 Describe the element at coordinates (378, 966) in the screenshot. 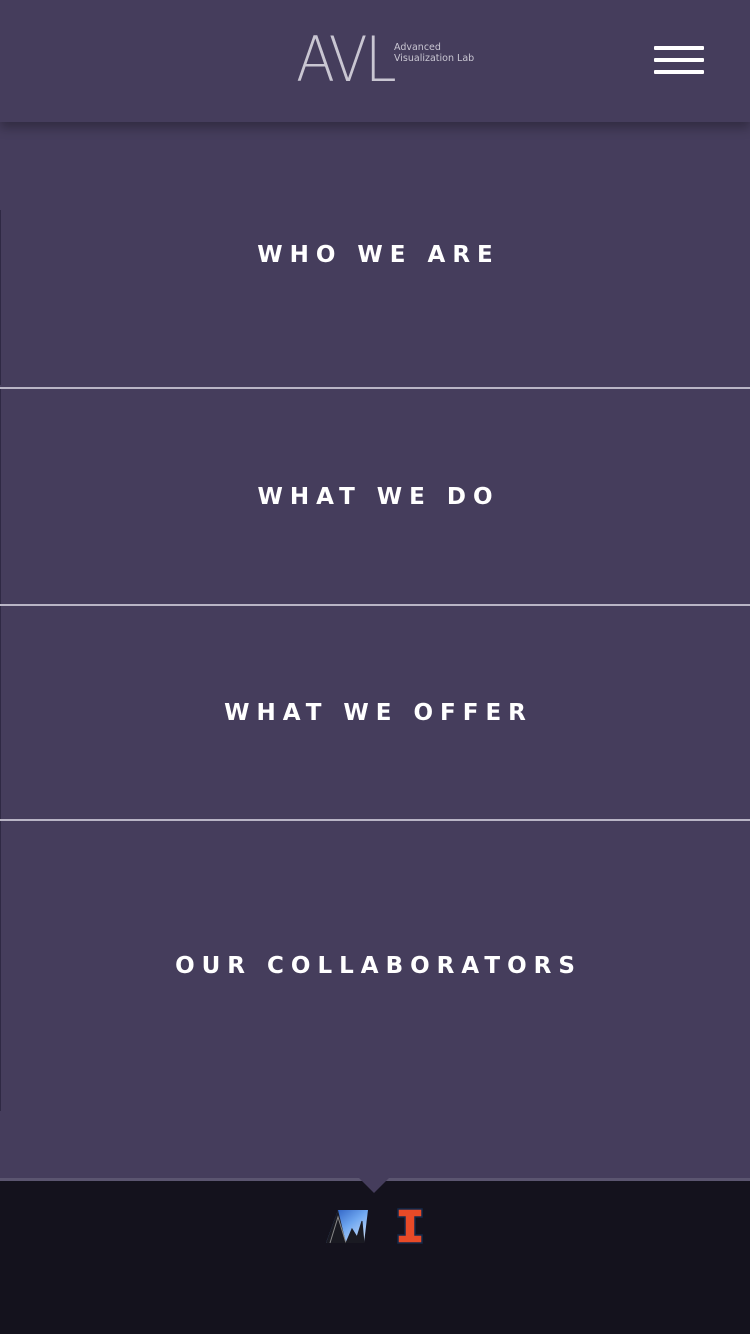

I see `nav-label: OUR COLLABORATORS` at that location.